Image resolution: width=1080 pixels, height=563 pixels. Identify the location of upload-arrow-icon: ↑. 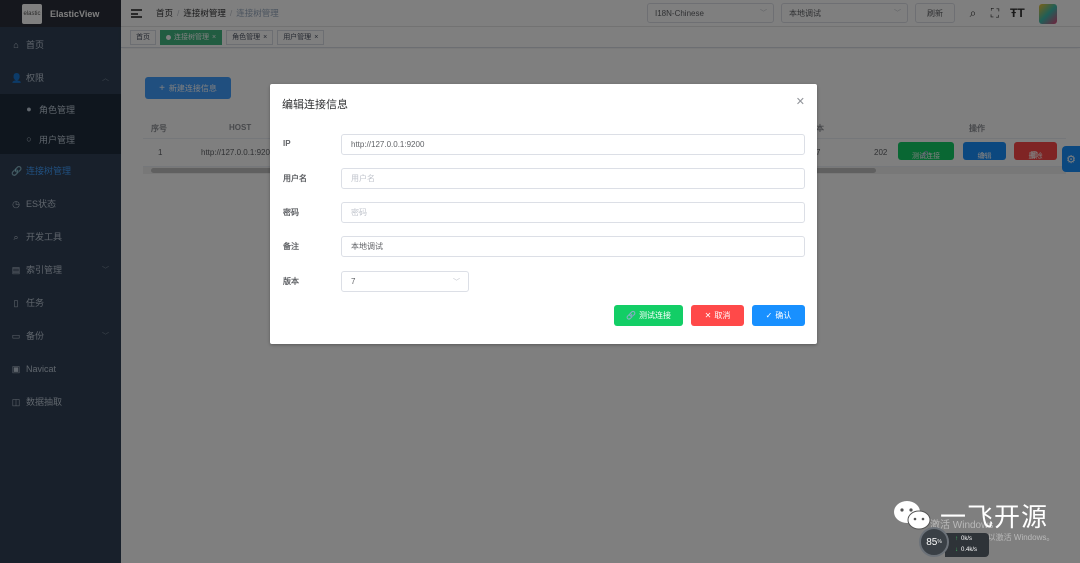
(956, 538).